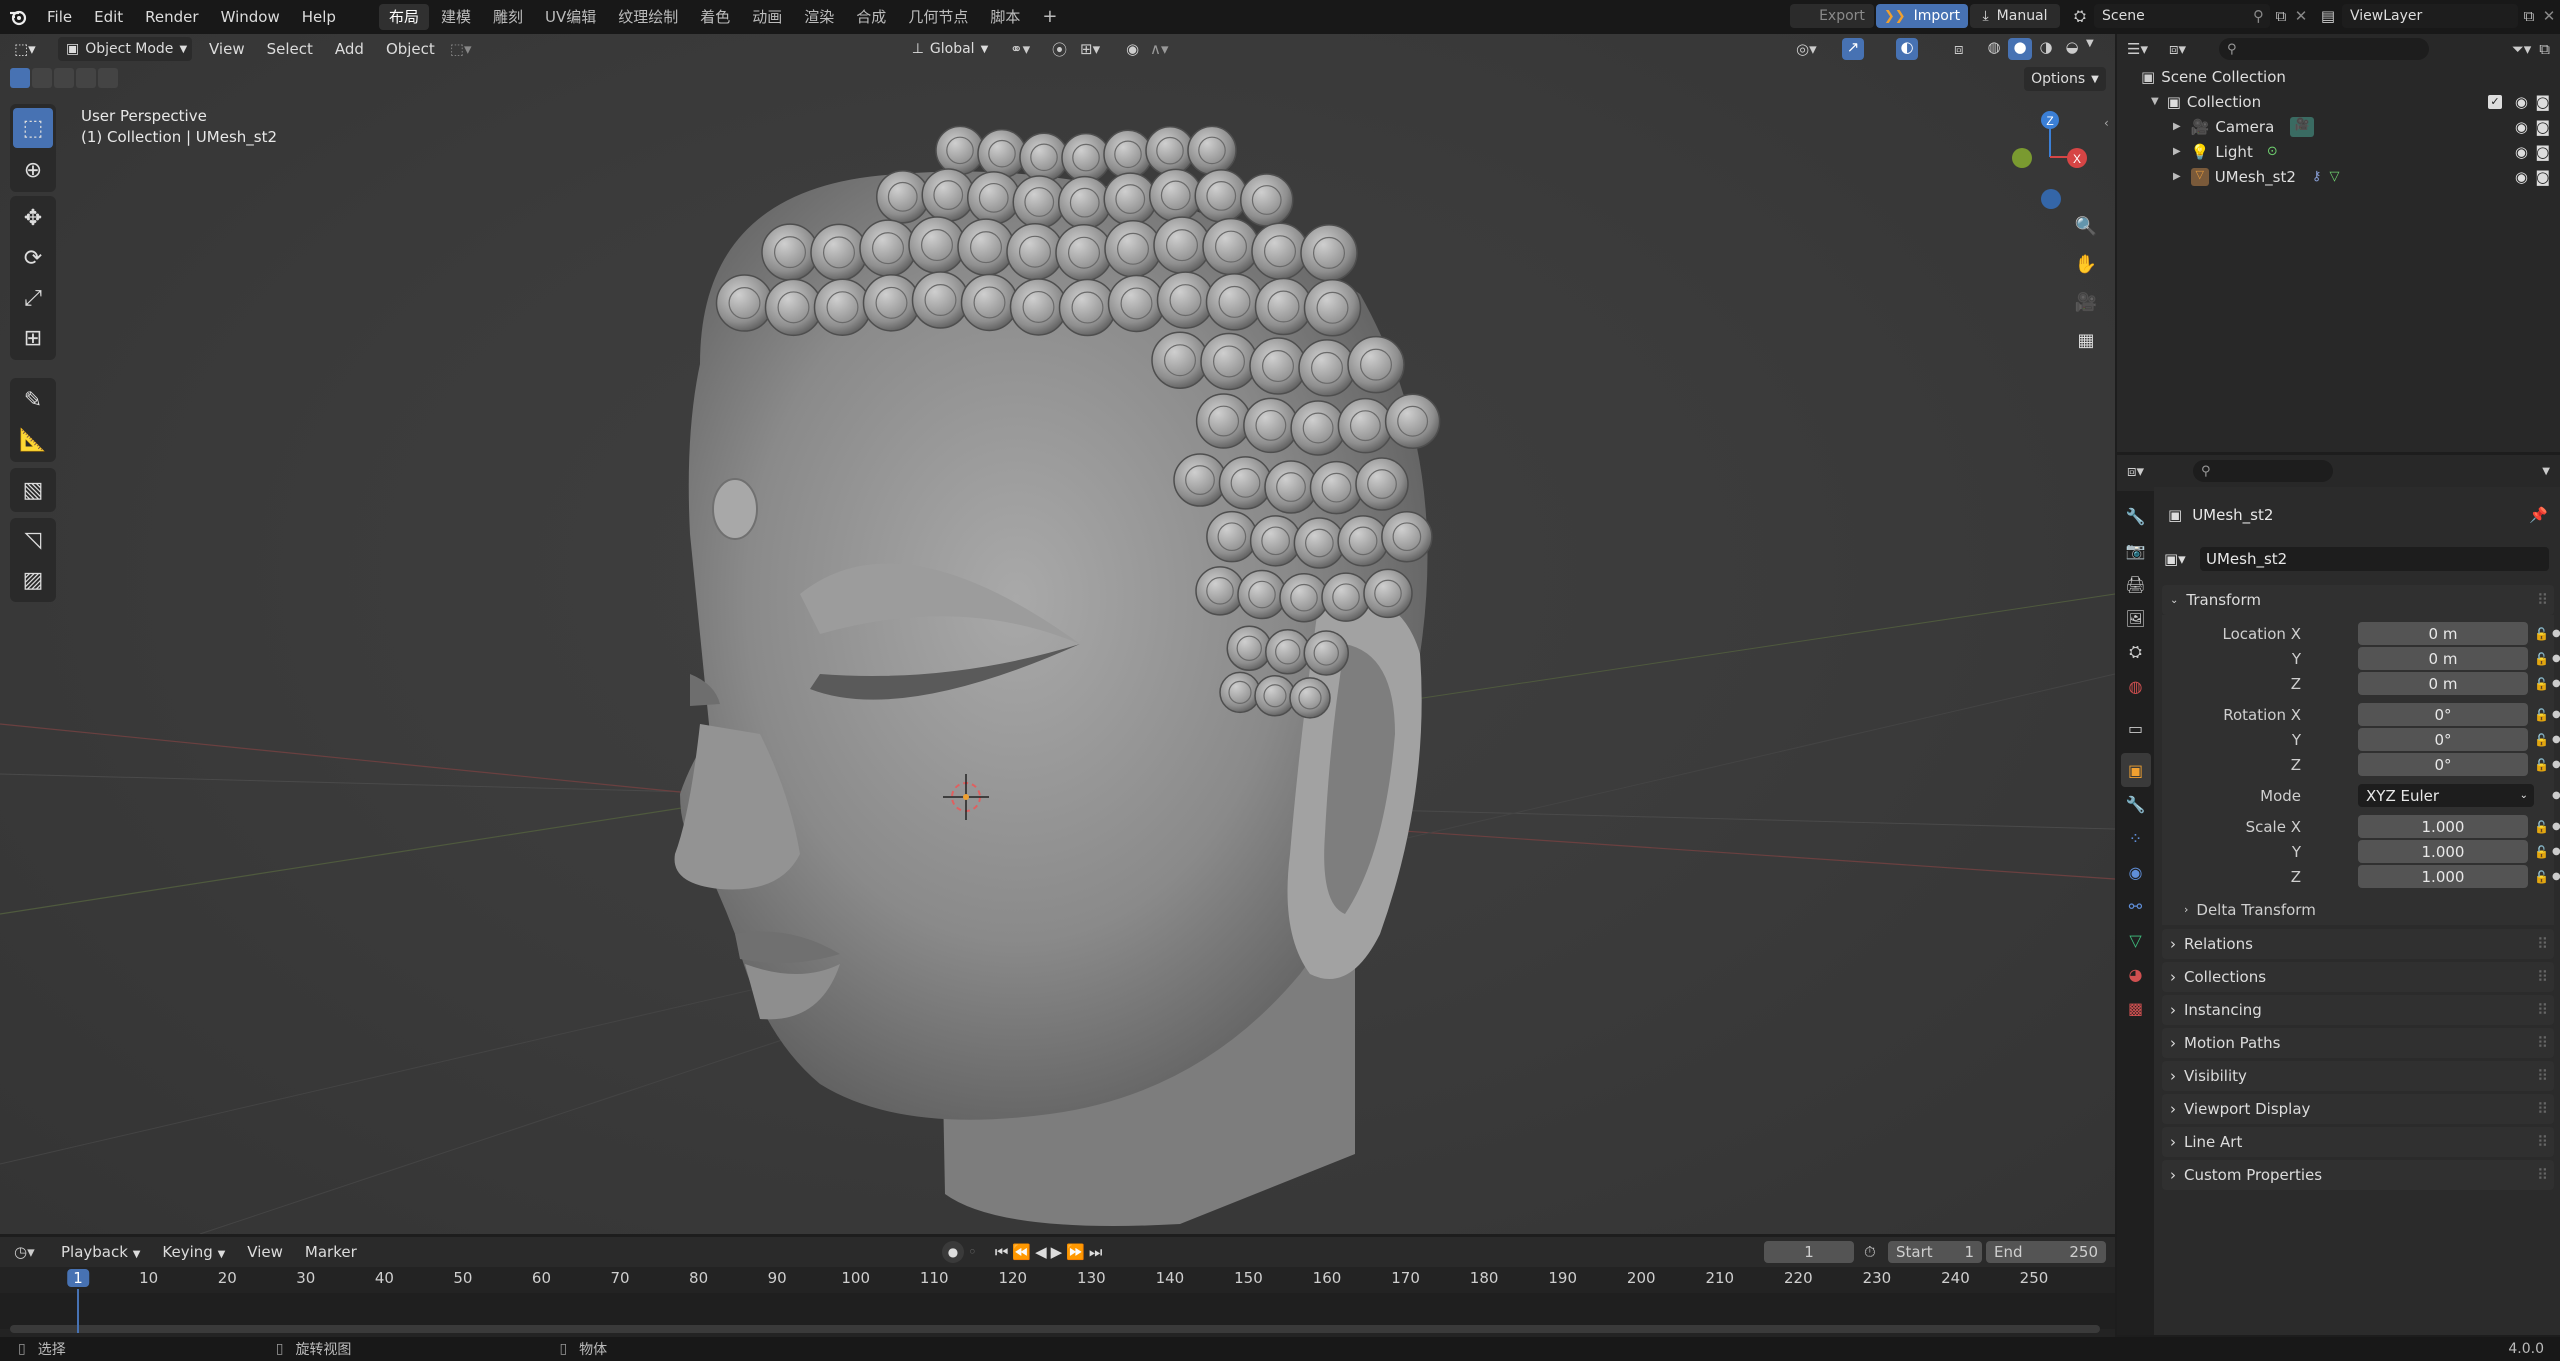 The width and height of the screenshot is (2560, 1361). Describe the element at coordinates (2522, 49) in the screenshot. I see `filter-icon: ⏷▾` at that location.